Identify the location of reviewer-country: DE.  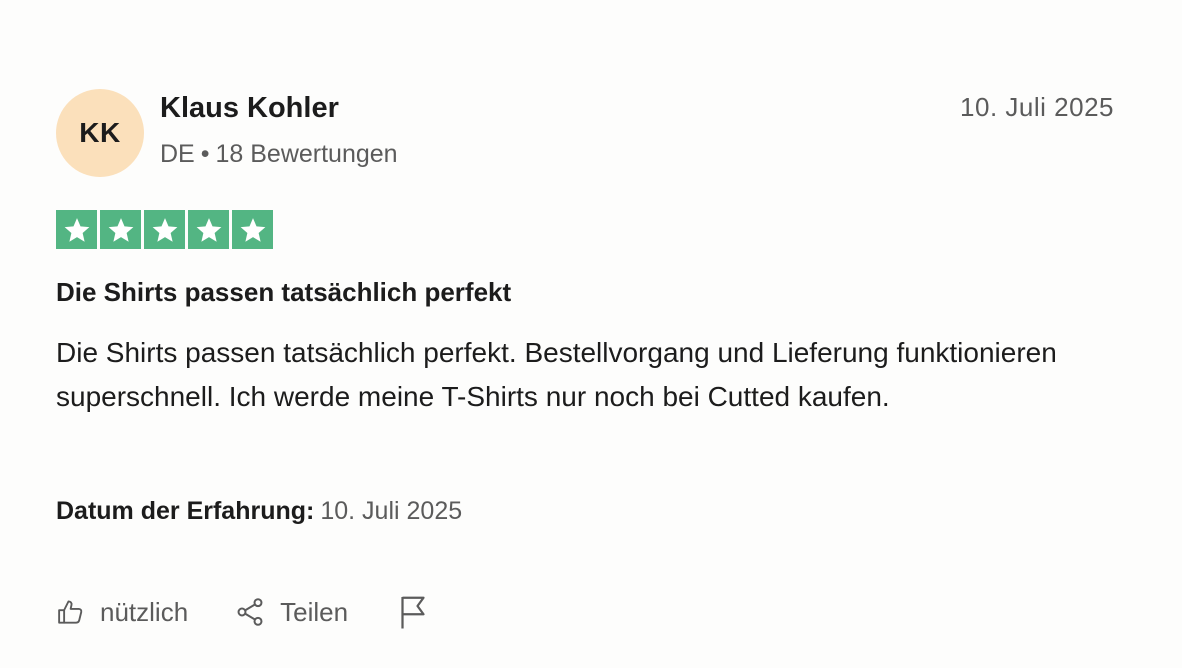
(177, 154).